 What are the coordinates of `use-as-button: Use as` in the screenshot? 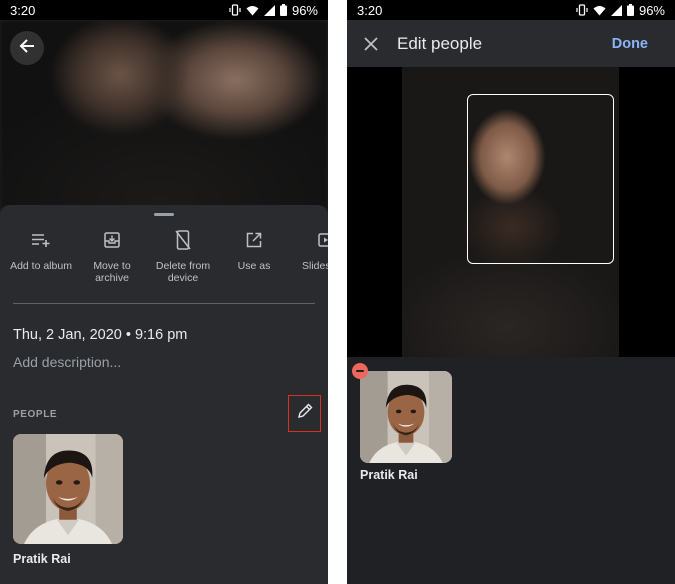 It's located at (254, 249).